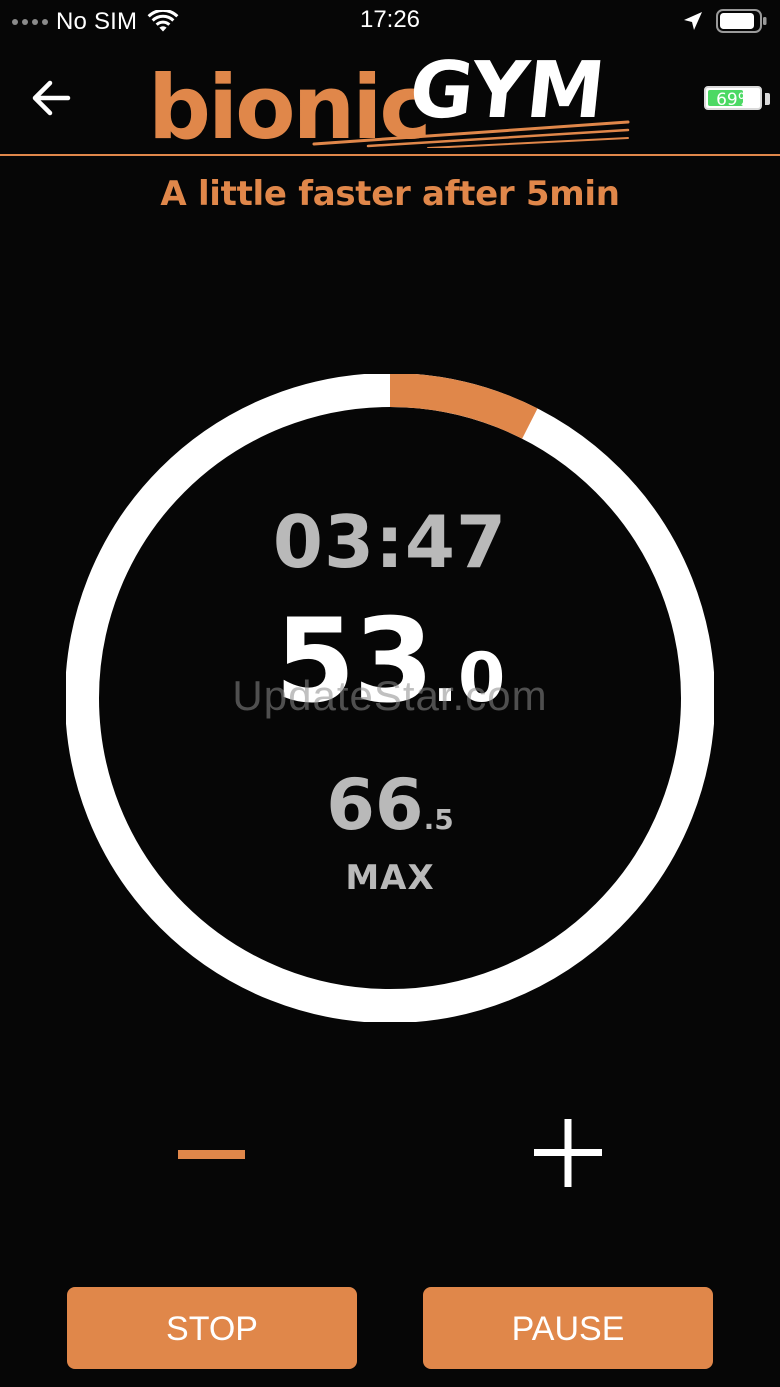  I want to click on battery-icon, so click(741, 21).